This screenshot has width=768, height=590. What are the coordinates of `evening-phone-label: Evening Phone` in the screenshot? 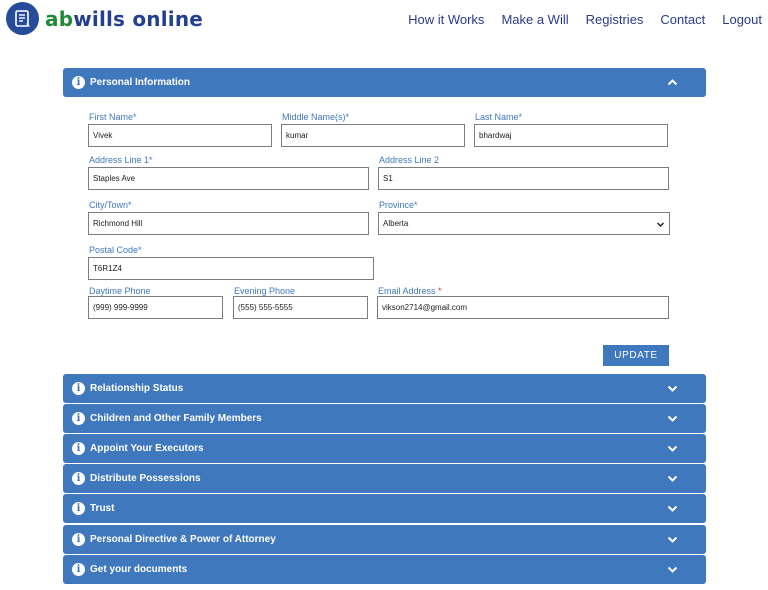 It's located at (265, 291).